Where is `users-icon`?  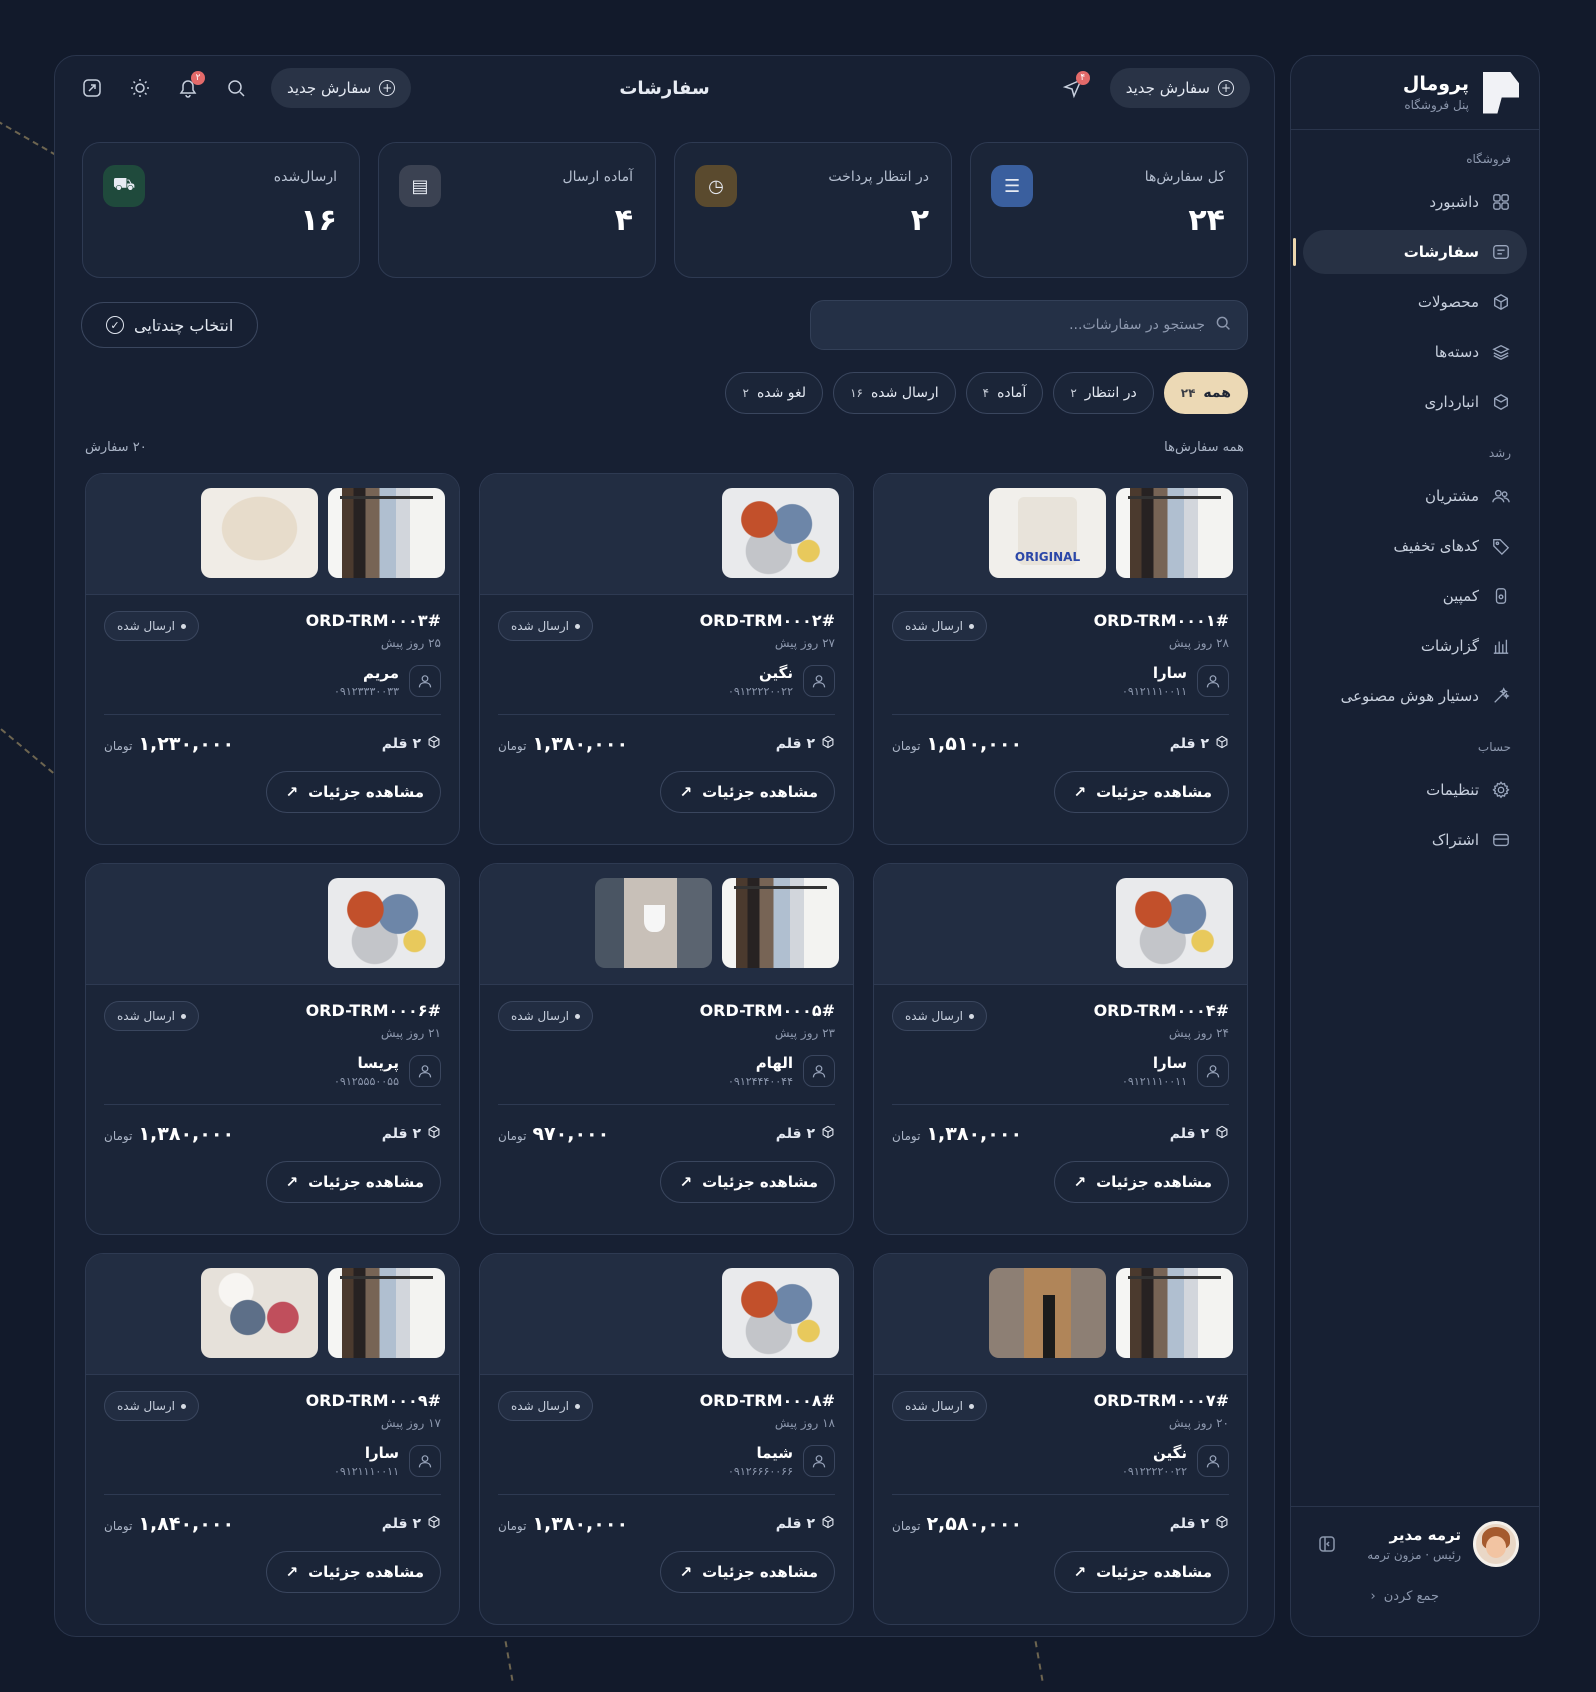 users-icon is located at coordinates (1502, 496).